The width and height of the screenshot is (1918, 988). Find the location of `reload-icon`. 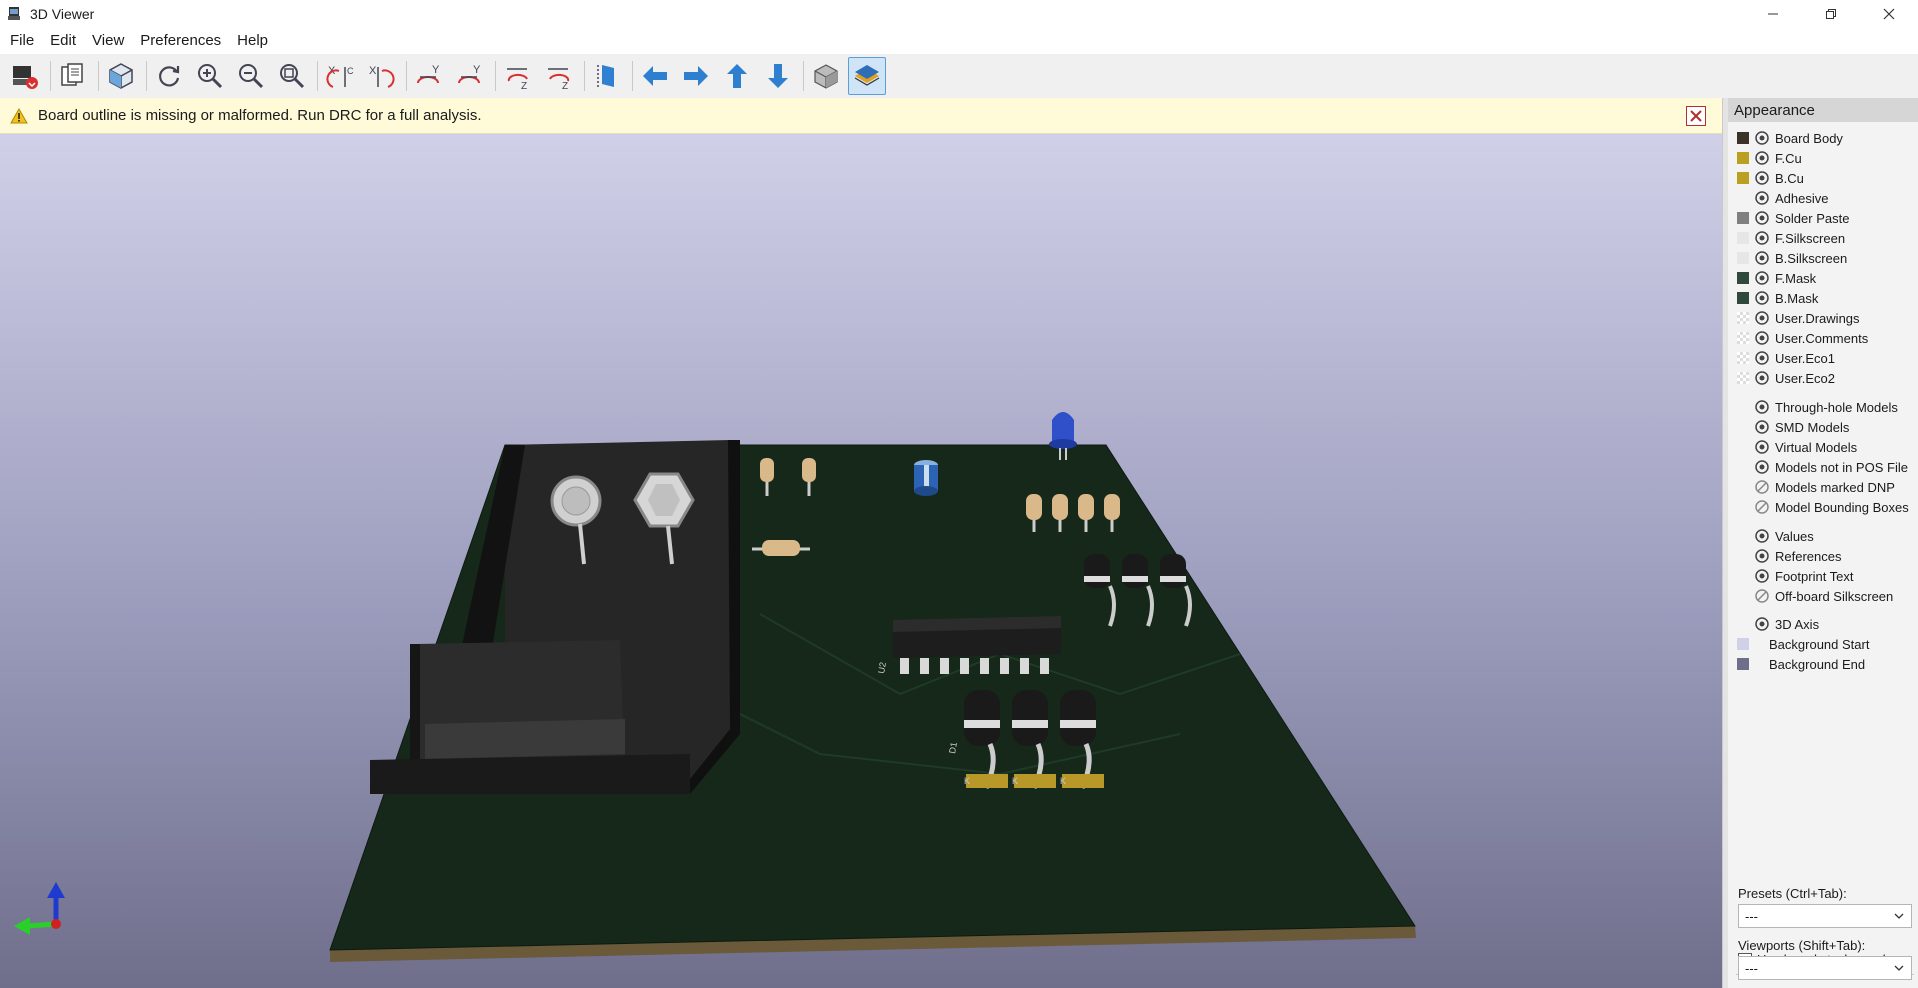

reload-icon is located at coordinates (169, 76).